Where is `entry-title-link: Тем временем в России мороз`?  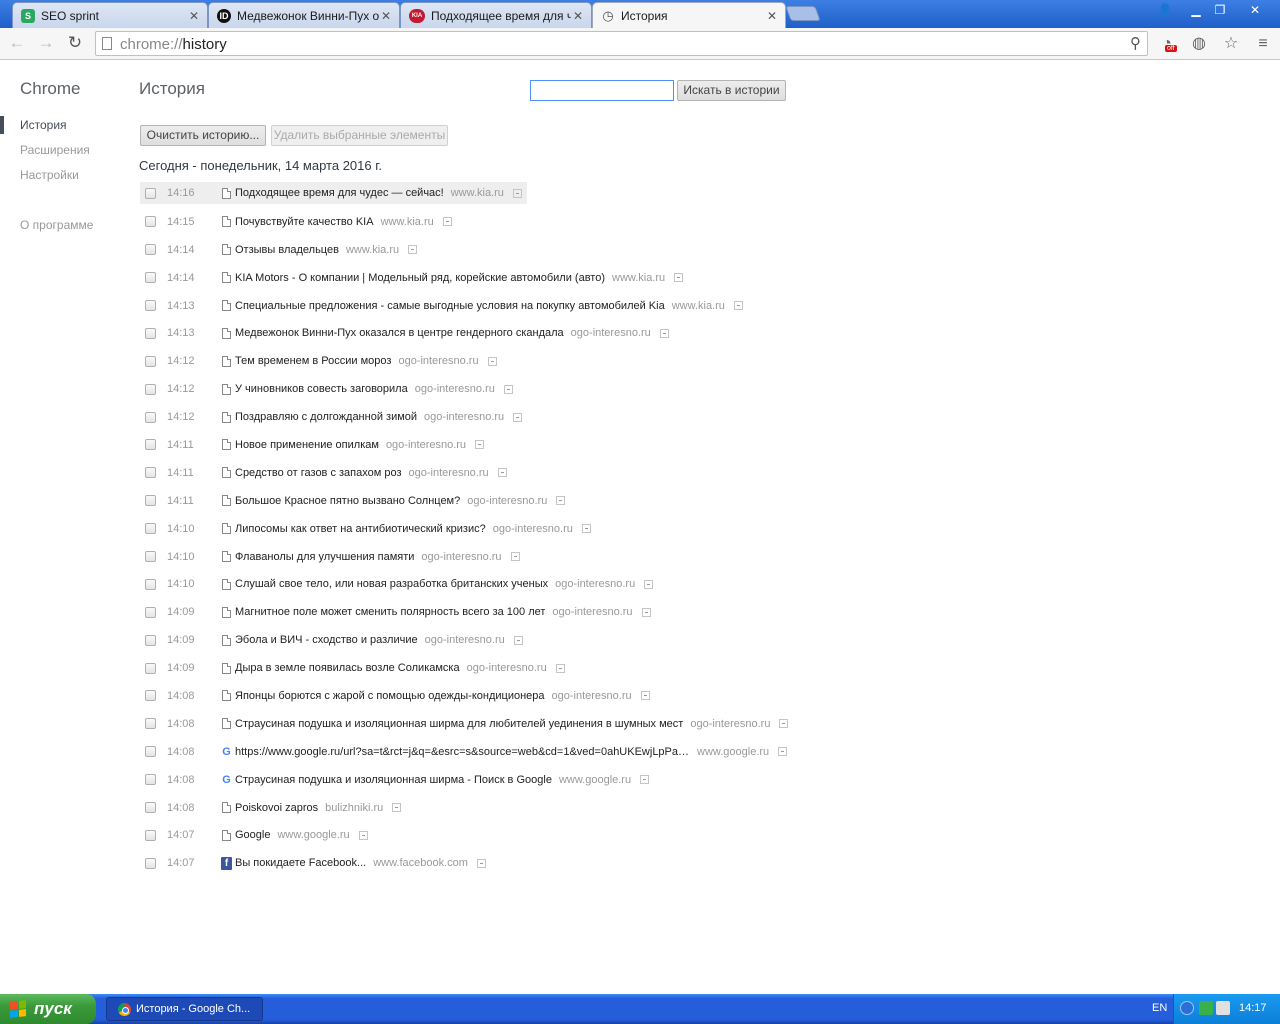 entry-title-link: Тем временем в России мороз is located at coordinates (313, 361).